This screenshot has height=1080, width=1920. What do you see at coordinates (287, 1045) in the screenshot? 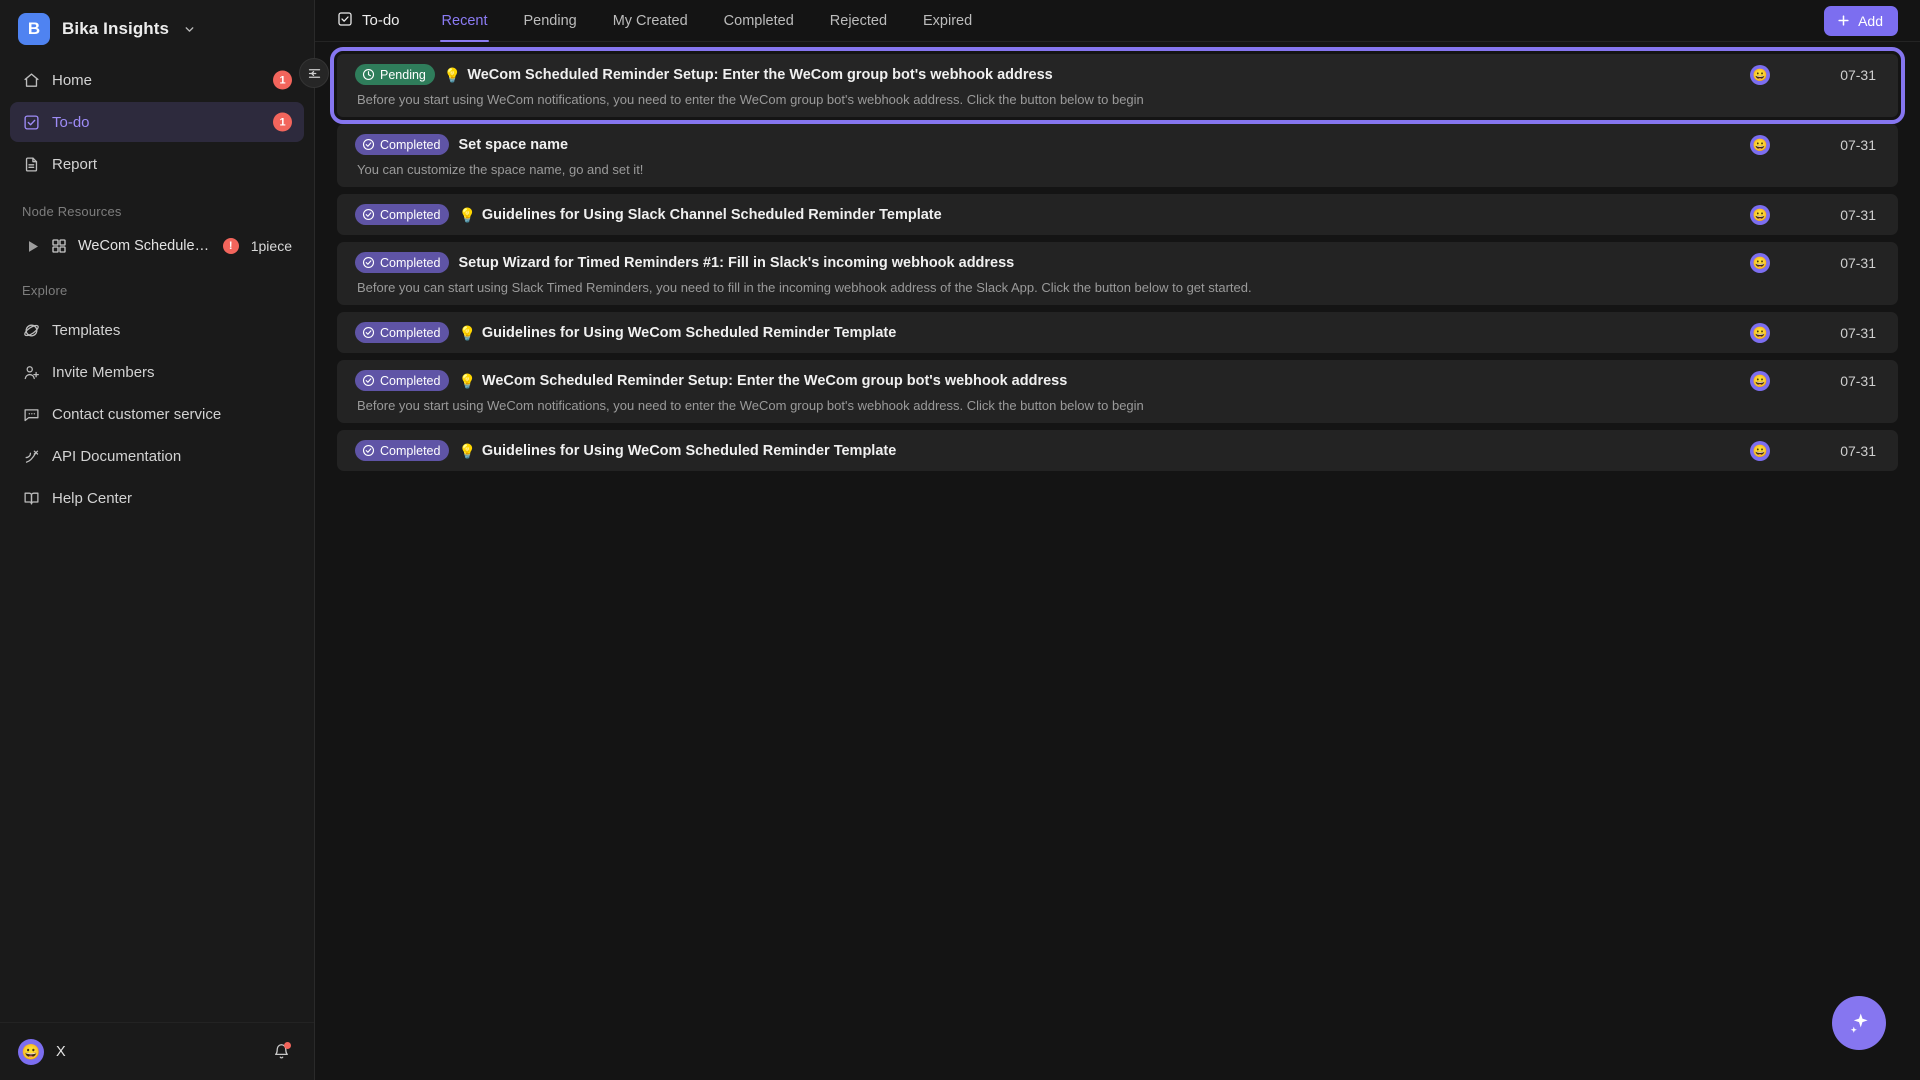
I see `notification-dot` at bounding box center [287, 1045].